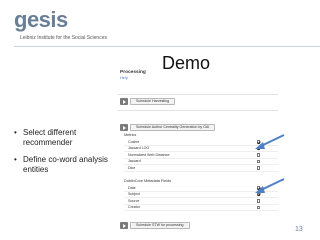 The image size is (320, 240). I want to click on metric-item: Dice, so click(201, 168).